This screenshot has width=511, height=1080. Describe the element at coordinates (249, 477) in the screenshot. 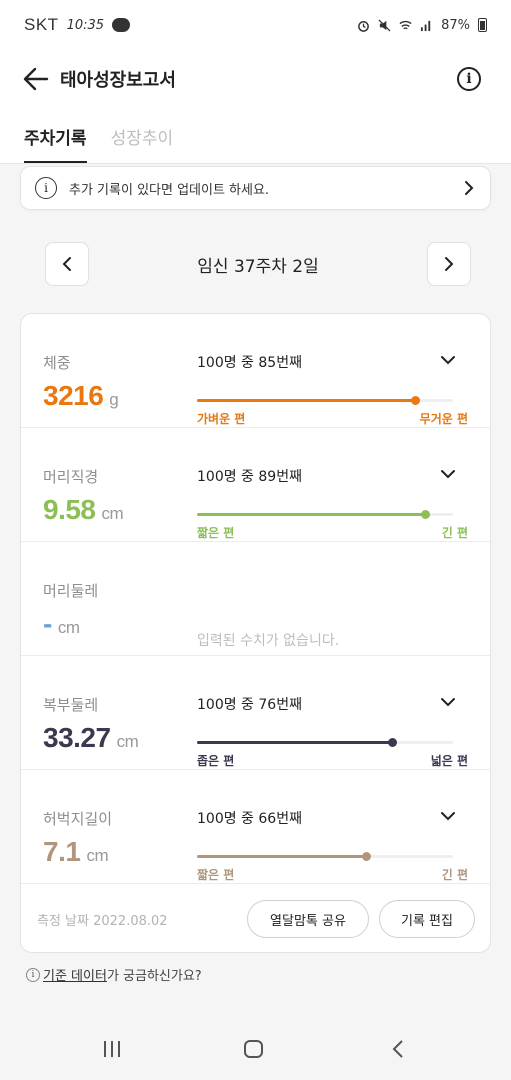

I see `metric-rank: 100명 중 89번째` at that location.